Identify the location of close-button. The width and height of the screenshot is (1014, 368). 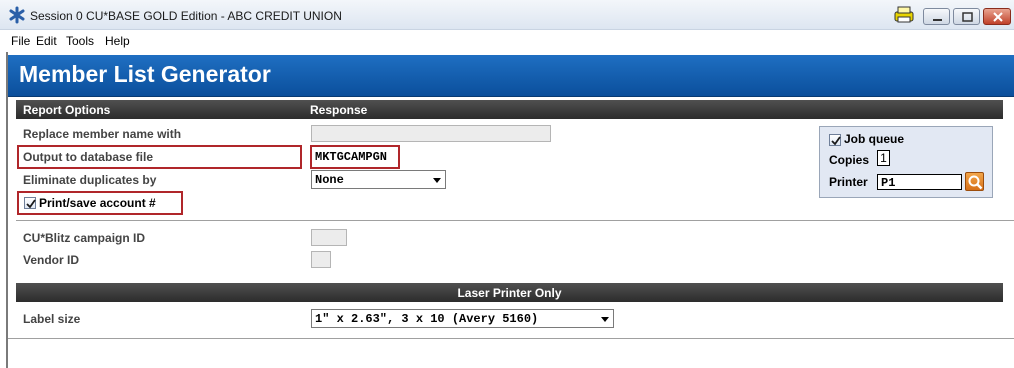
(997, 16).